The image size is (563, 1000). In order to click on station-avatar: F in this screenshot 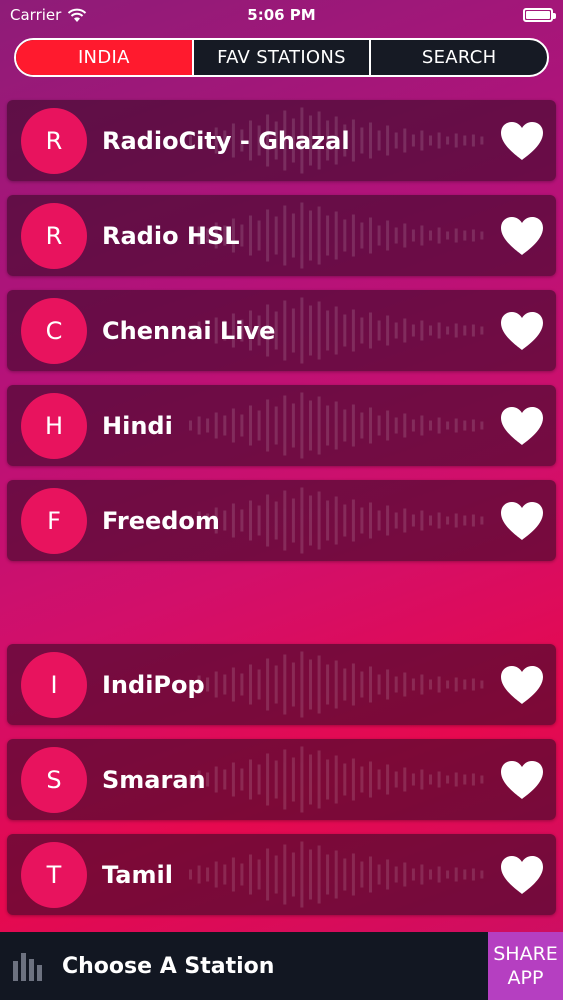, I will do `click(54, 520)`.